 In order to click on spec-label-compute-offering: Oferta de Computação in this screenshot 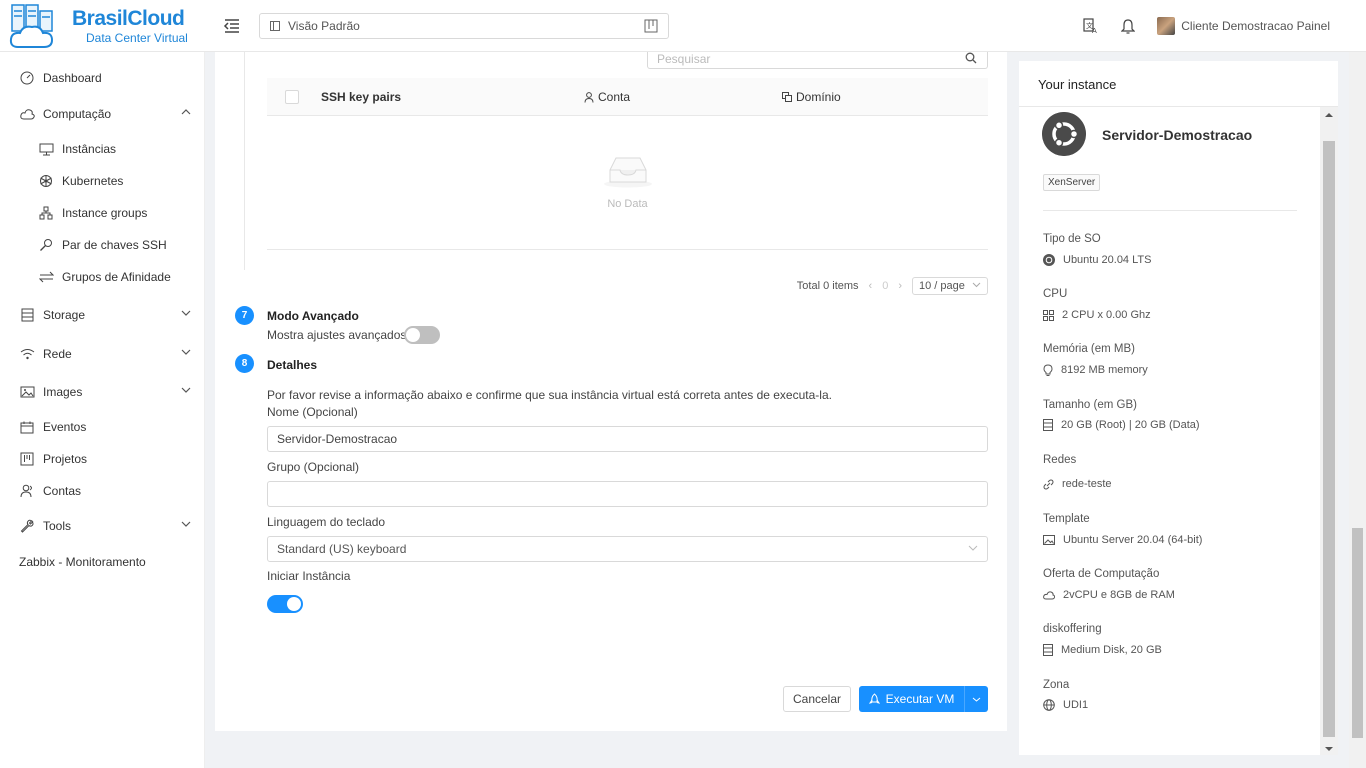, I will do `click(1101, 574)`.